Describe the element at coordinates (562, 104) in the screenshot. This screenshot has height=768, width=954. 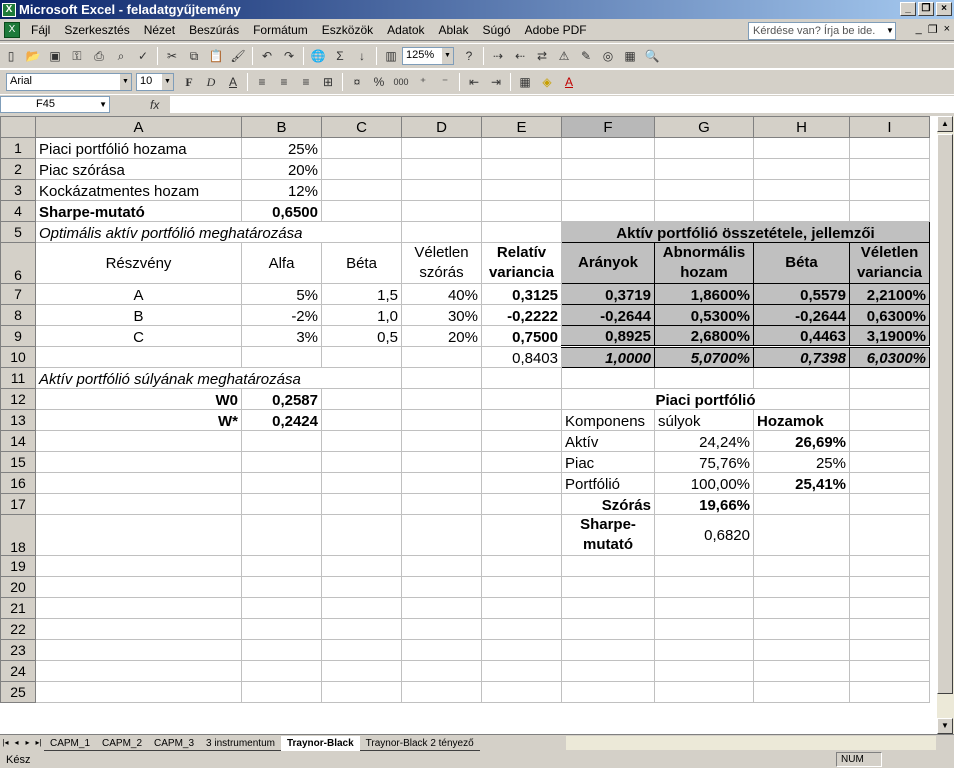
I see `formula-input` at that location.